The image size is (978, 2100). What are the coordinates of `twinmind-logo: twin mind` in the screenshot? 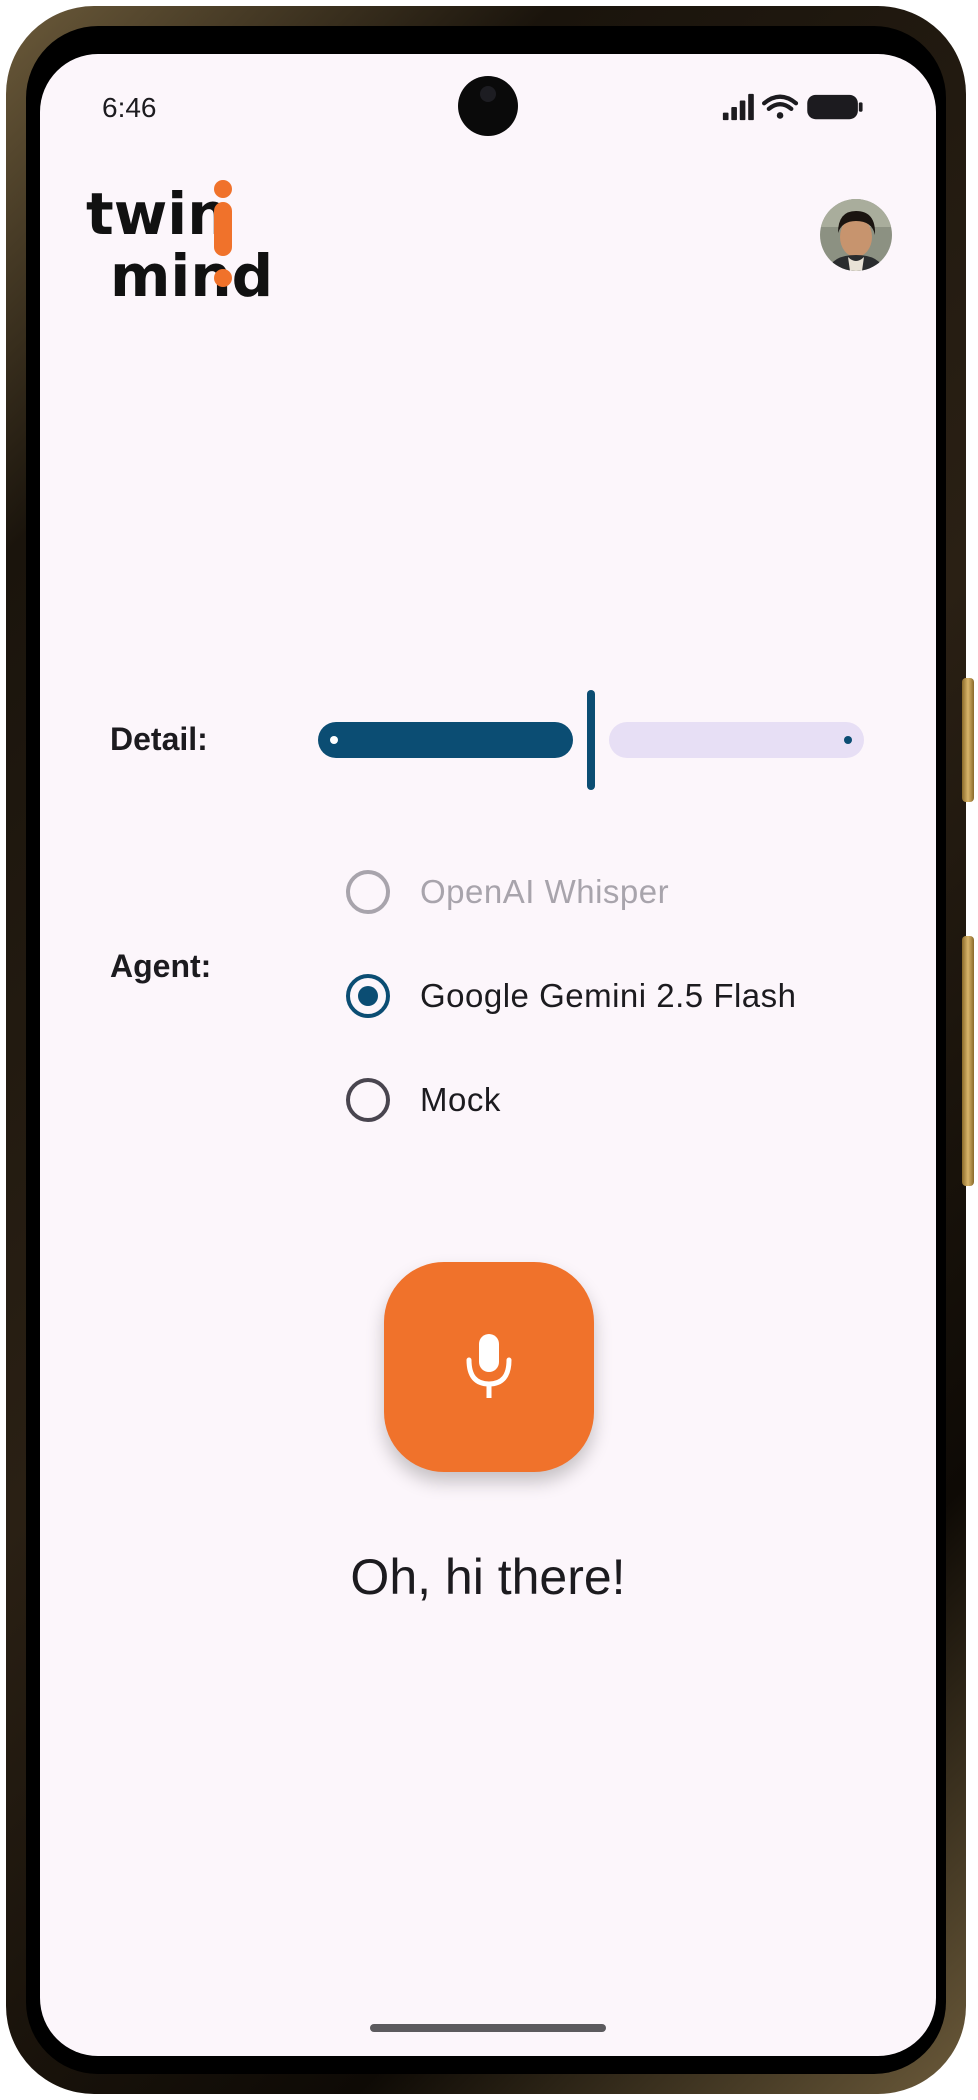 It's located at (195, 239).